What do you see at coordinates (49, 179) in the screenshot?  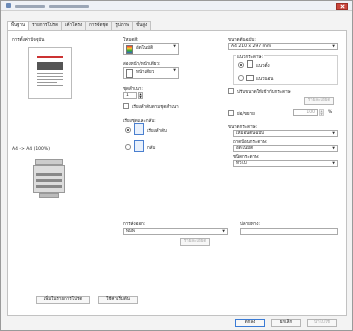 I see `printer-image` at bounding box center [49, 179].